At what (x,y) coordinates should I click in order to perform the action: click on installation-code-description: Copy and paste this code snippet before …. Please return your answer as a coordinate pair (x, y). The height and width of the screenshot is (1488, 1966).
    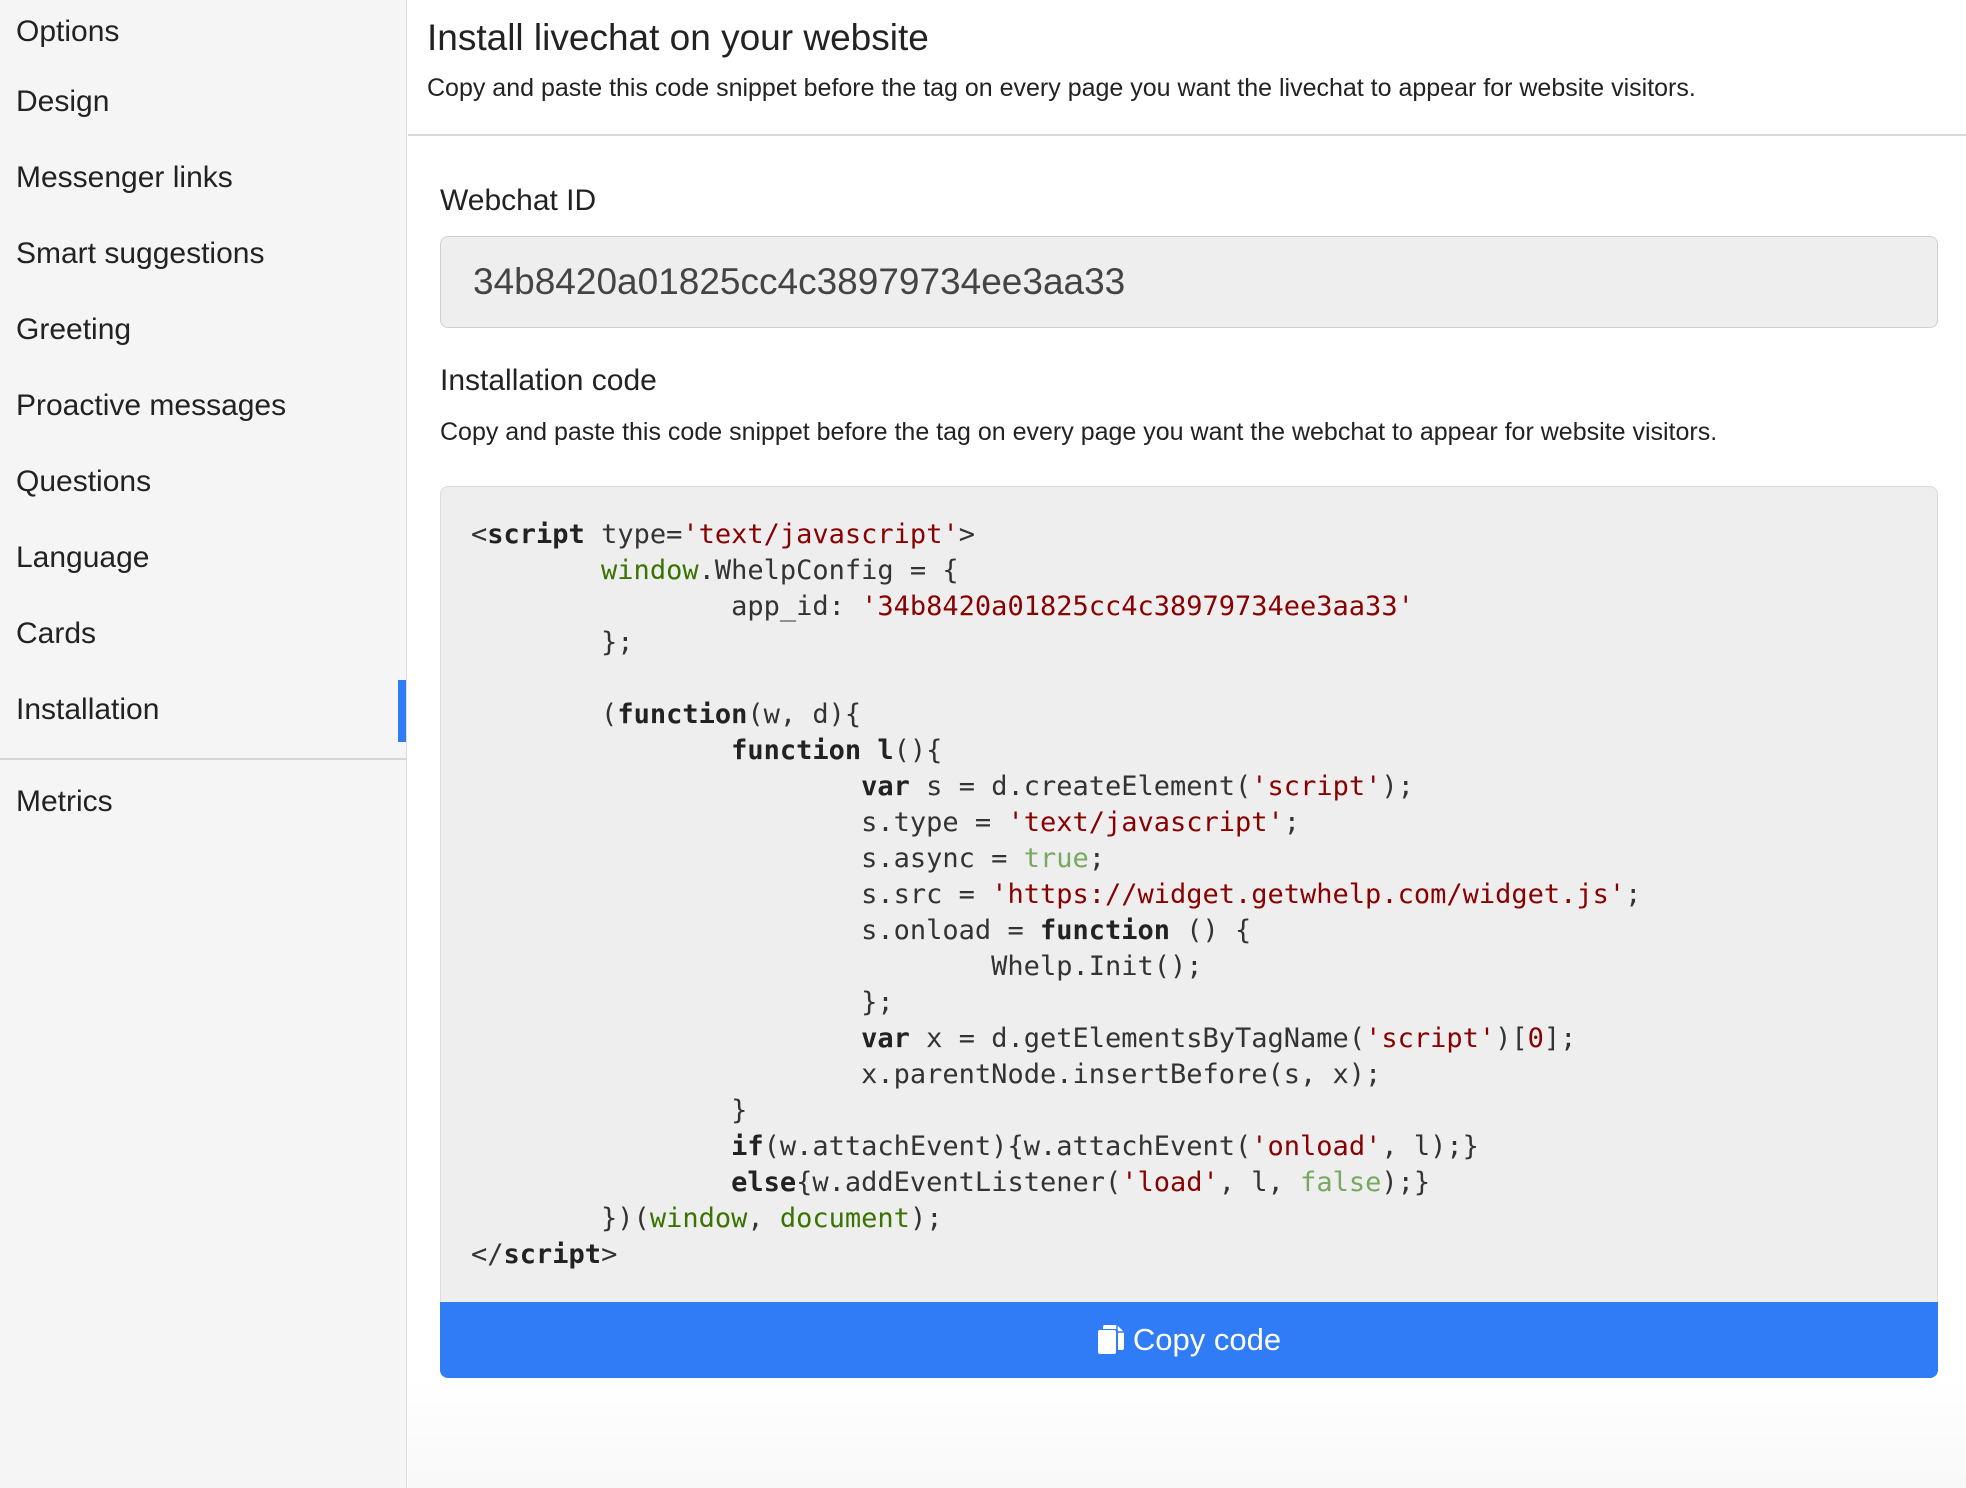
    Looking at the image, I should click on (1079, 432).